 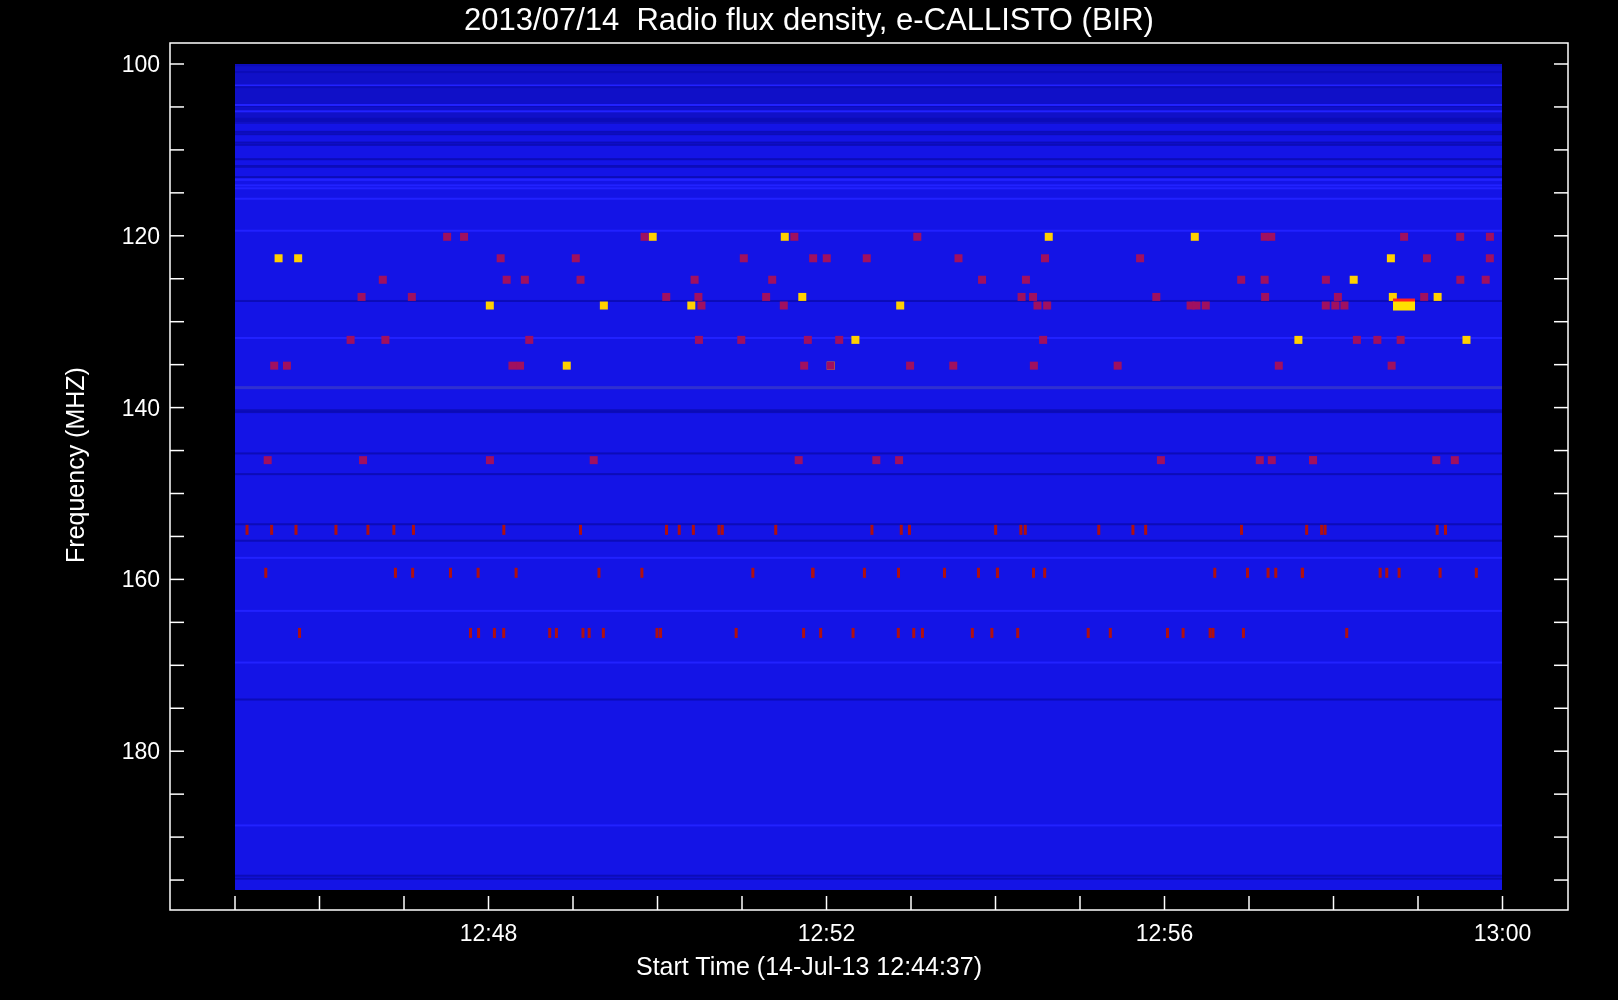 What do you see at coordinates (140, 407) in the screenshot?
I see `y-tick-label: 140` at bounding box center [140, 407].